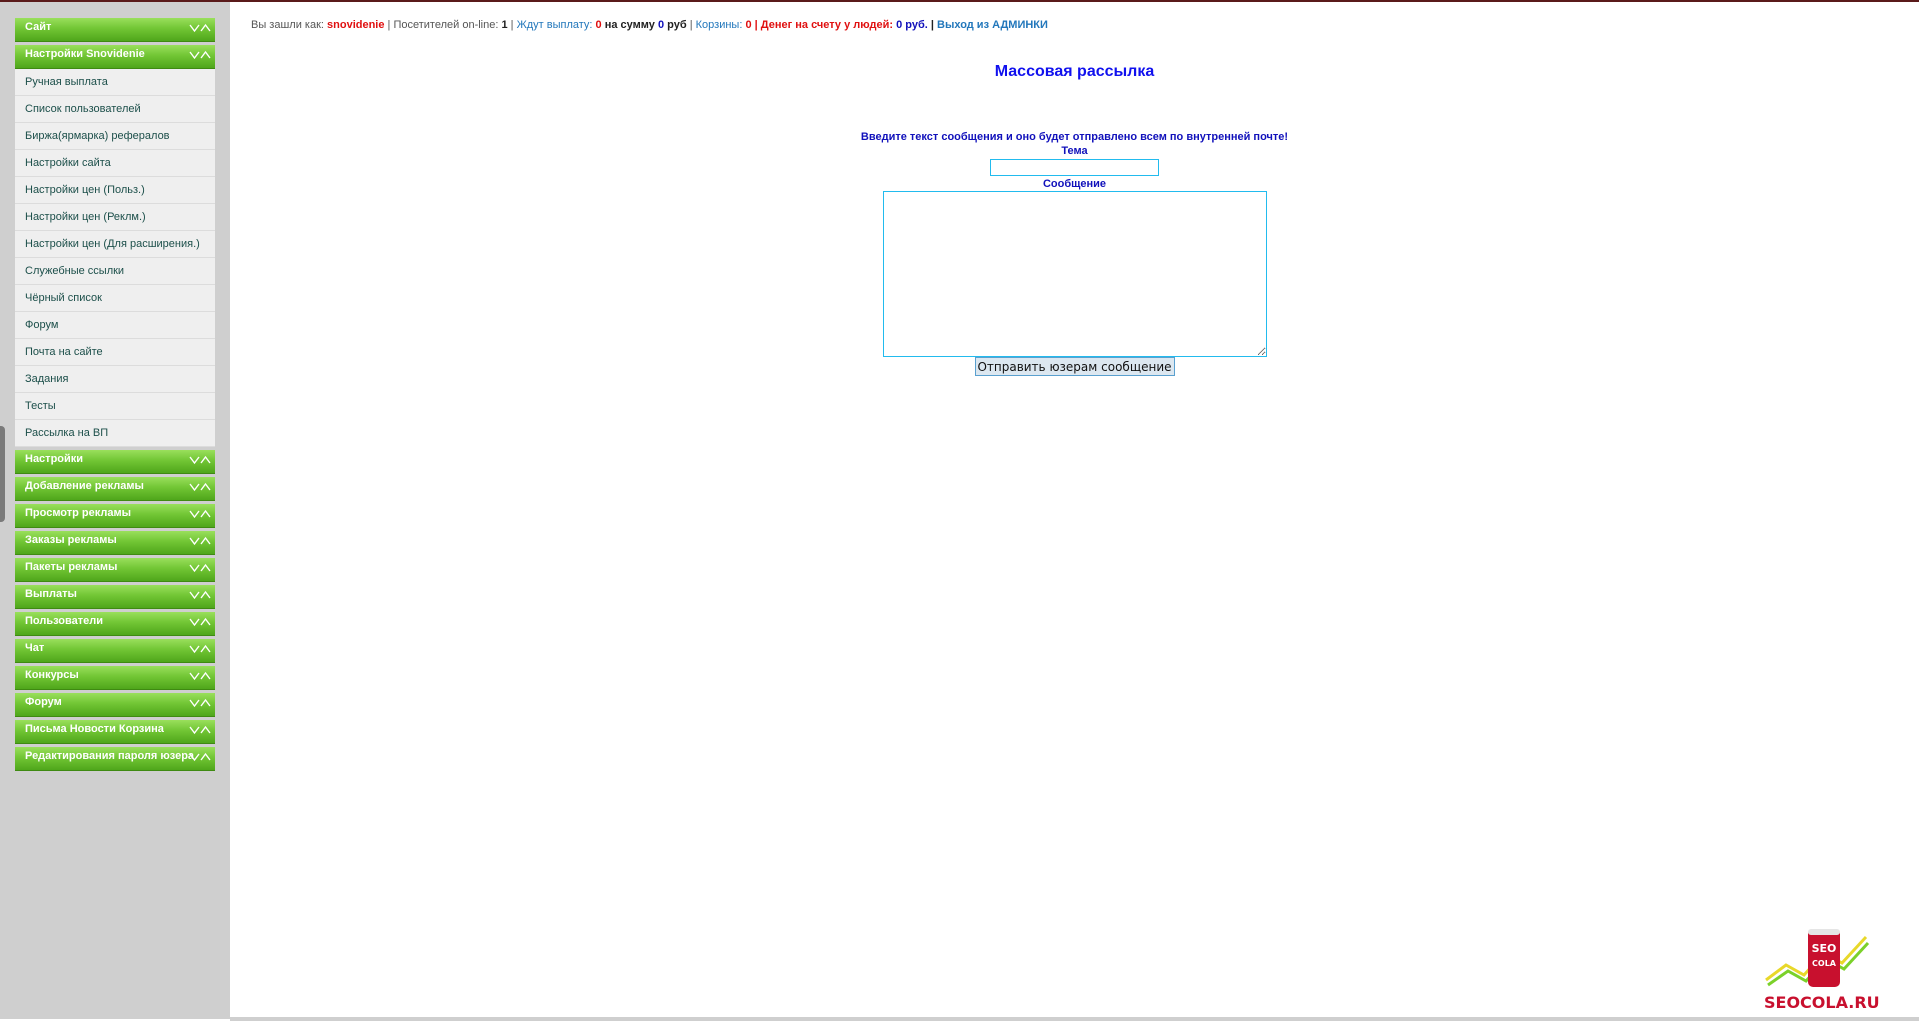 The image size is (1919, 1021). What do you see at coordinates (115, 325) in the screenshot?
I see `menu-item-forum: Форум` at bounding box center [115, 325].